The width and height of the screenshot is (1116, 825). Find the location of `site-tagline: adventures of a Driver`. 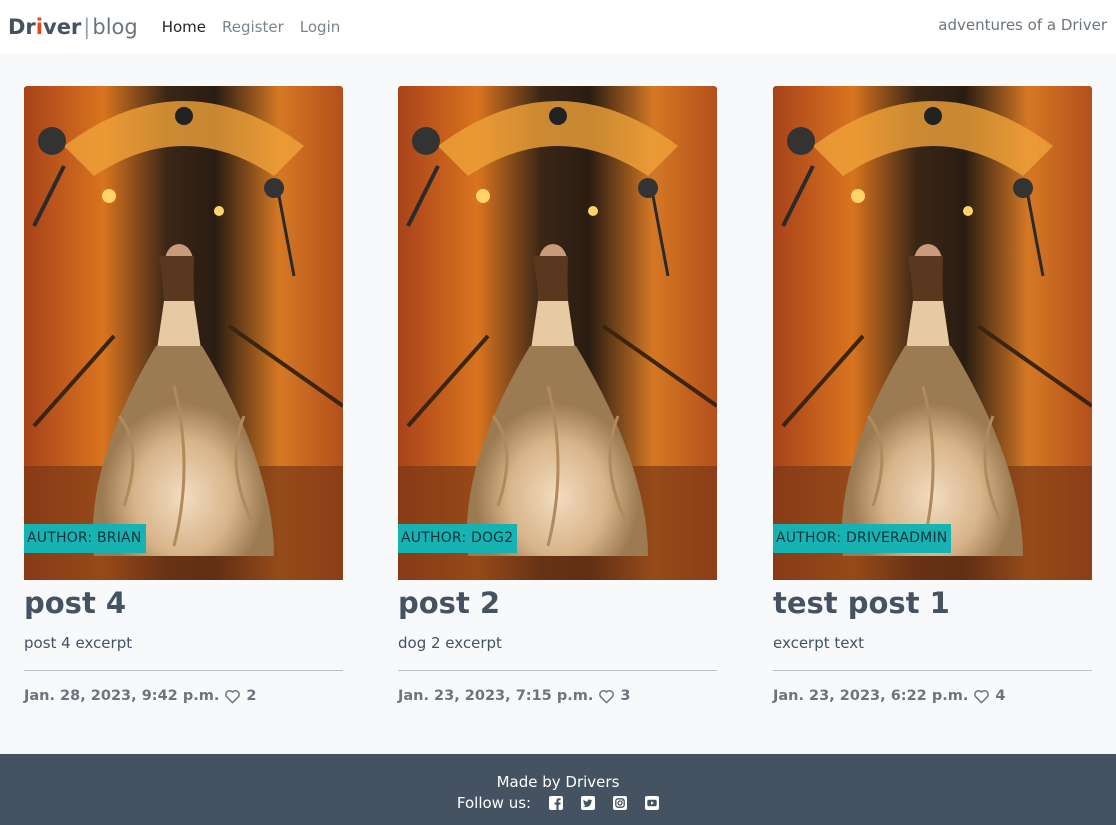

site-tagline: adventures of a Driver is located at coordinates (1022, 25).